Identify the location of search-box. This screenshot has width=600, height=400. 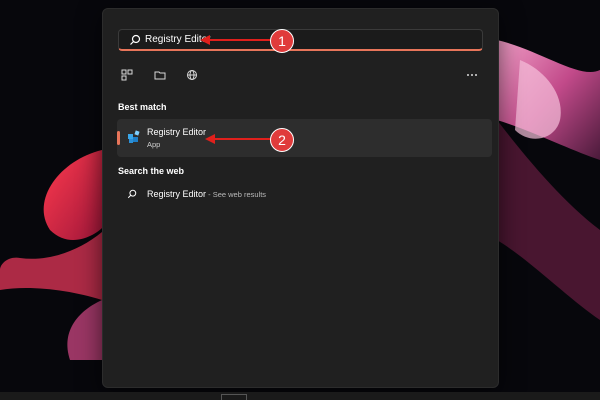
(300, 40).